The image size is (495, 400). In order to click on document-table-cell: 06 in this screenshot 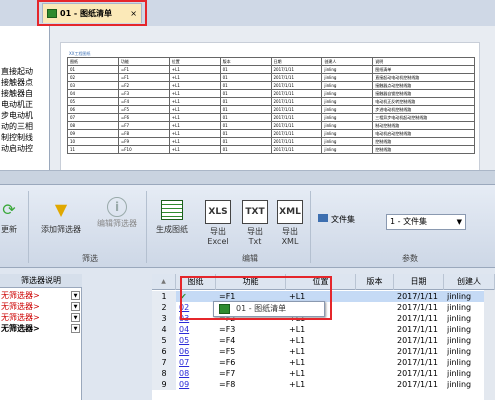, I will do `click(93, 109)`.